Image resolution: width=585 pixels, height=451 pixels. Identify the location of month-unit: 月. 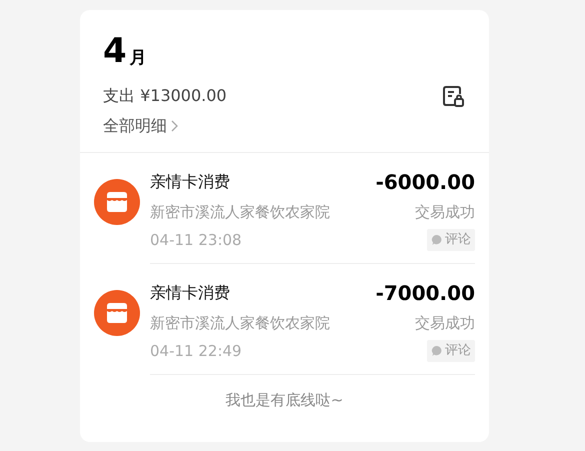
(138, 58).